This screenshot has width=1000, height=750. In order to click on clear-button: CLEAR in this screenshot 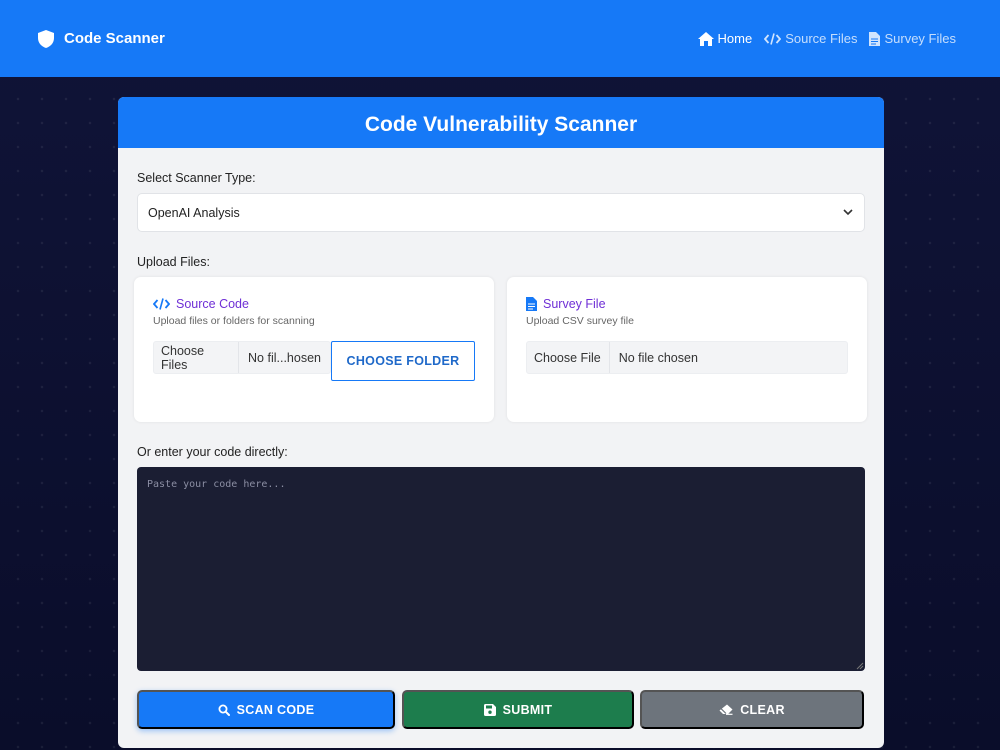, I will do `click(752, 709)`.